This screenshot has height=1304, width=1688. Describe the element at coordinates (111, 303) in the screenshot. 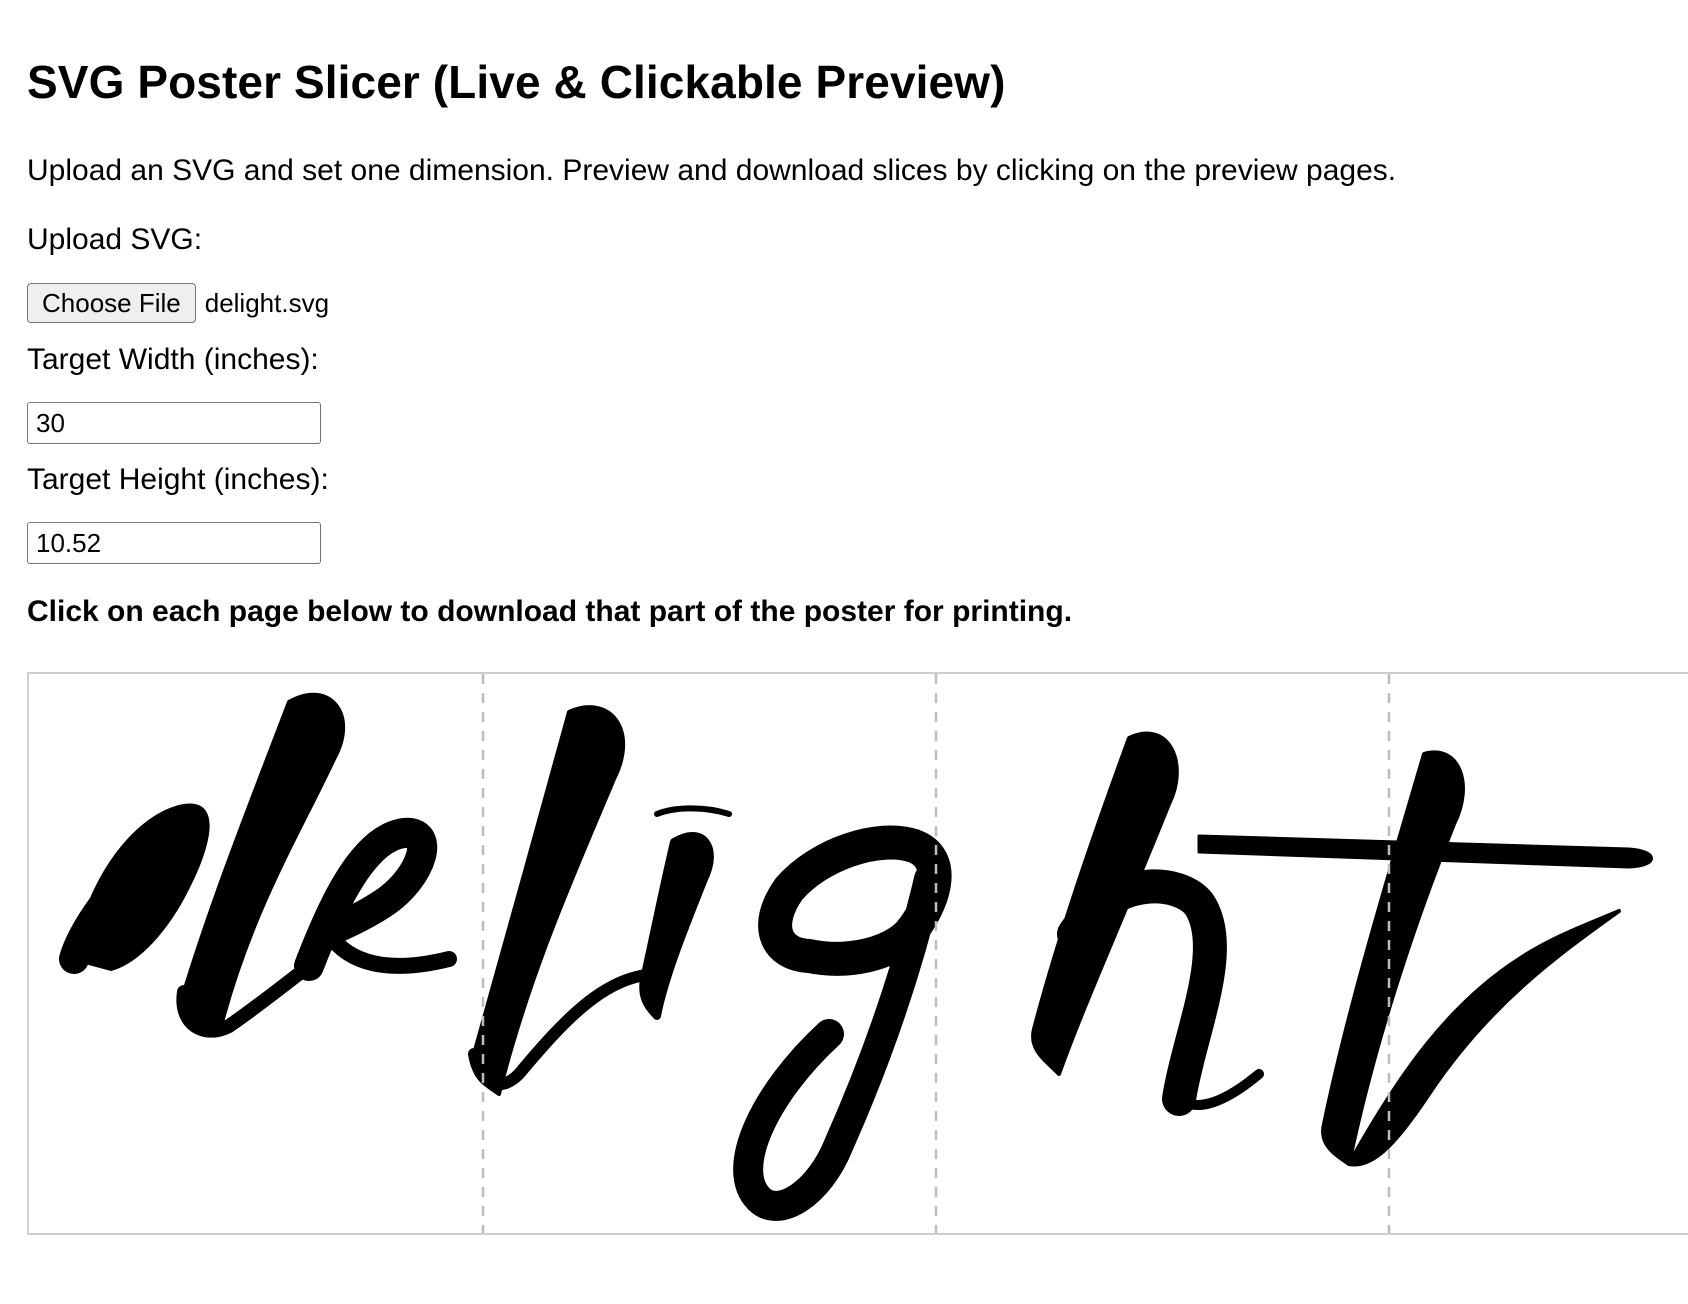

I see `choose-file-button: Choose File` at that location.